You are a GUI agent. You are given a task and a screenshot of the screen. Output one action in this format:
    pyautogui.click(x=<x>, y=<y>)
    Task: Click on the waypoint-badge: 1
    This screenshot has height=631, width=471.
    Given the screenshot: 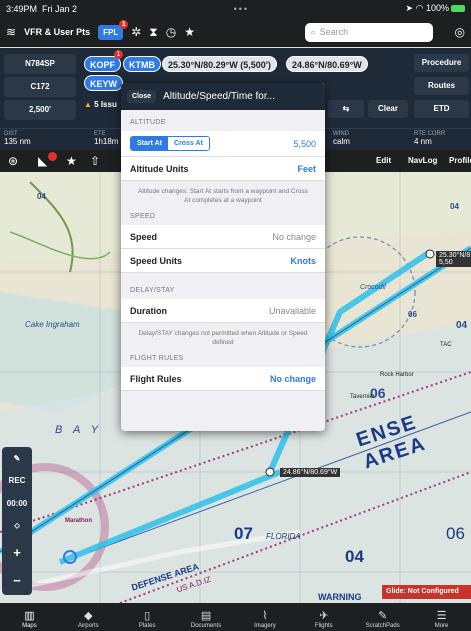 What is the action you would take?
    pyautogui.click(x=118, y=54)
    